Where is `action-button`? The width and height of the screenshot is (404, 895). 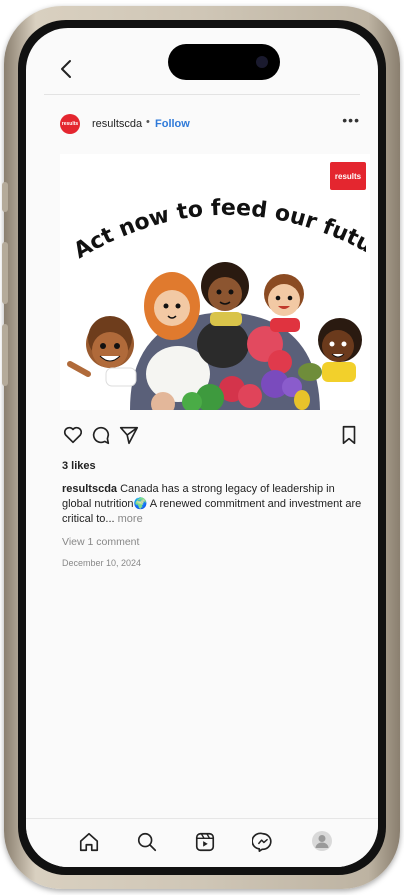
action-button is located at coordinates (5, 197).